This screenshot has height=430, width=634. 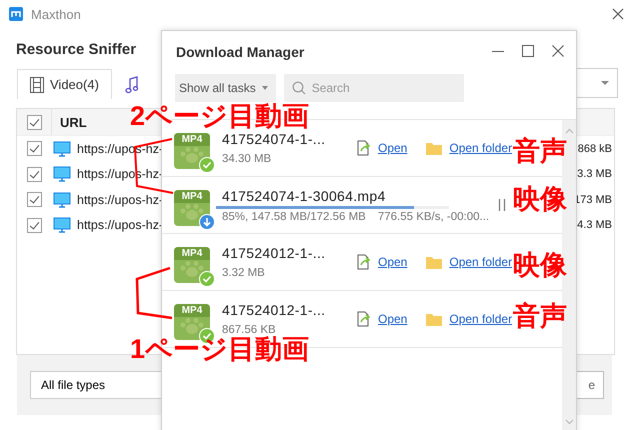 I want to click on window-title: Maxthon, so click(x=56, y=14).